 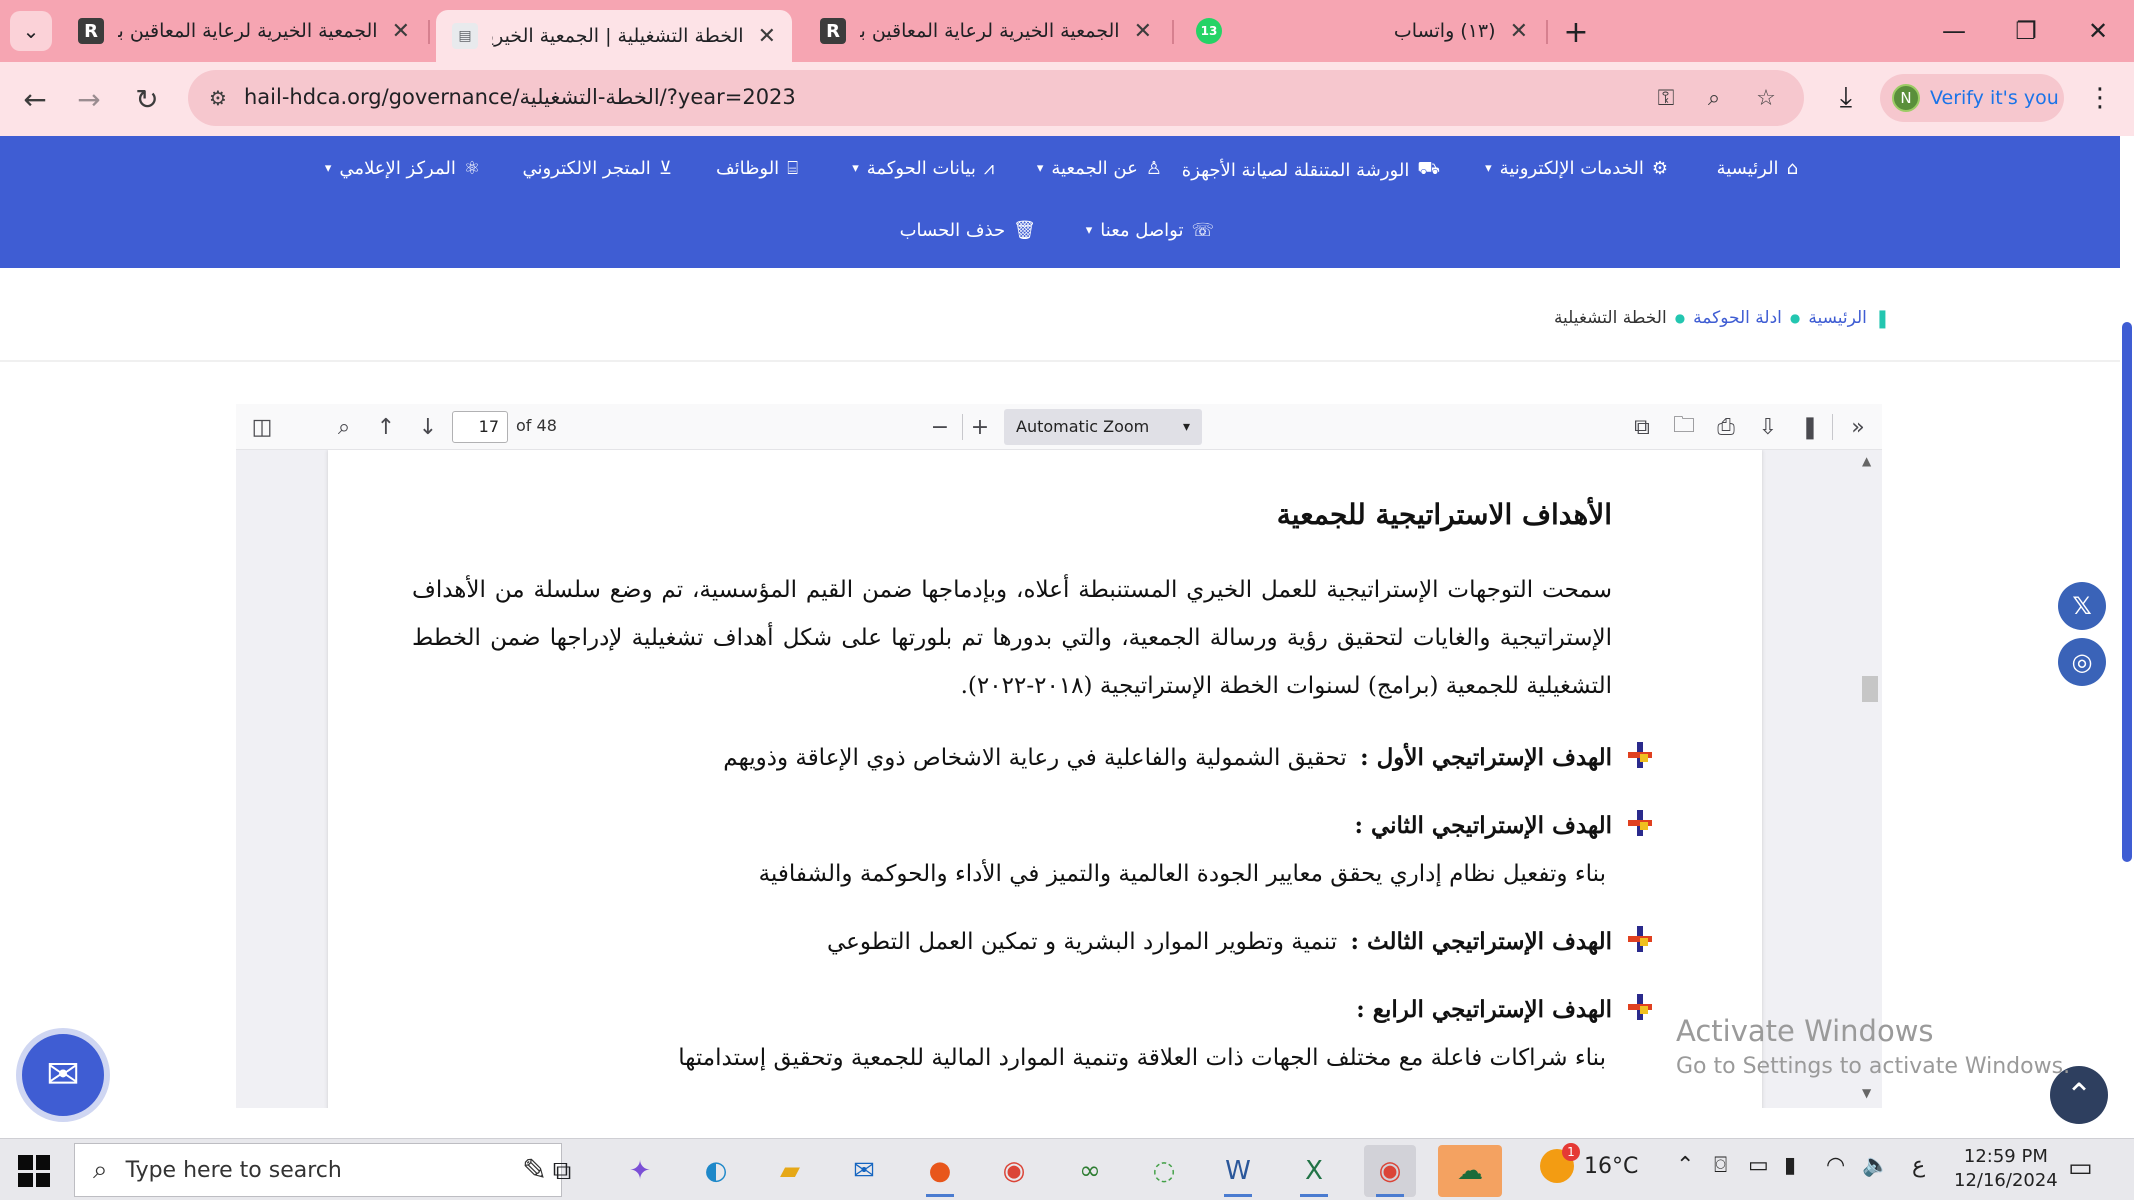 What do you see at coordinates (1311, 170) in the screenshot?
I see `nav-item-mobile-workshop: ⛟ الورشة المتنقلة لصيانة الأجهزة` at bounding box center [1311, 170].